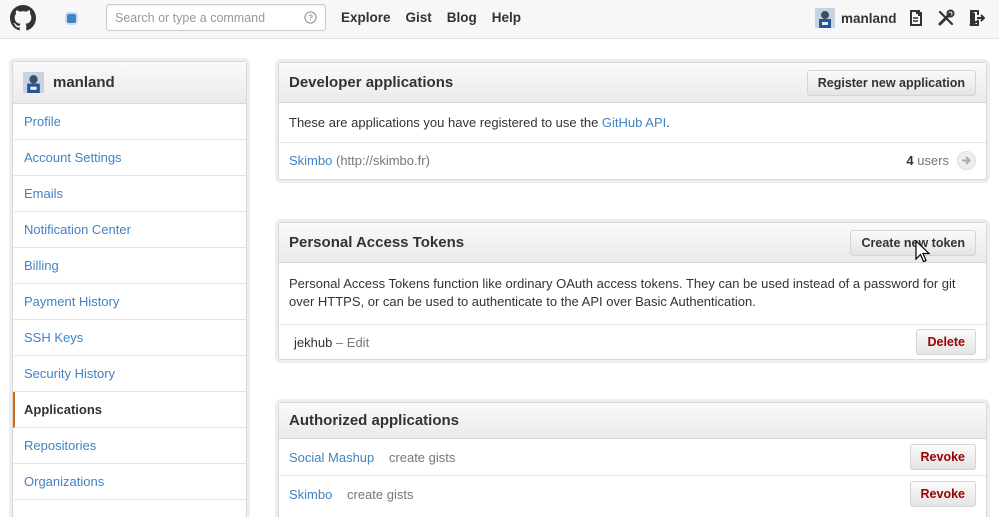 This screenshot has width=999, height=517. I want to click on list-item: Social Mashup create gists Revoke, so click(632, 457).